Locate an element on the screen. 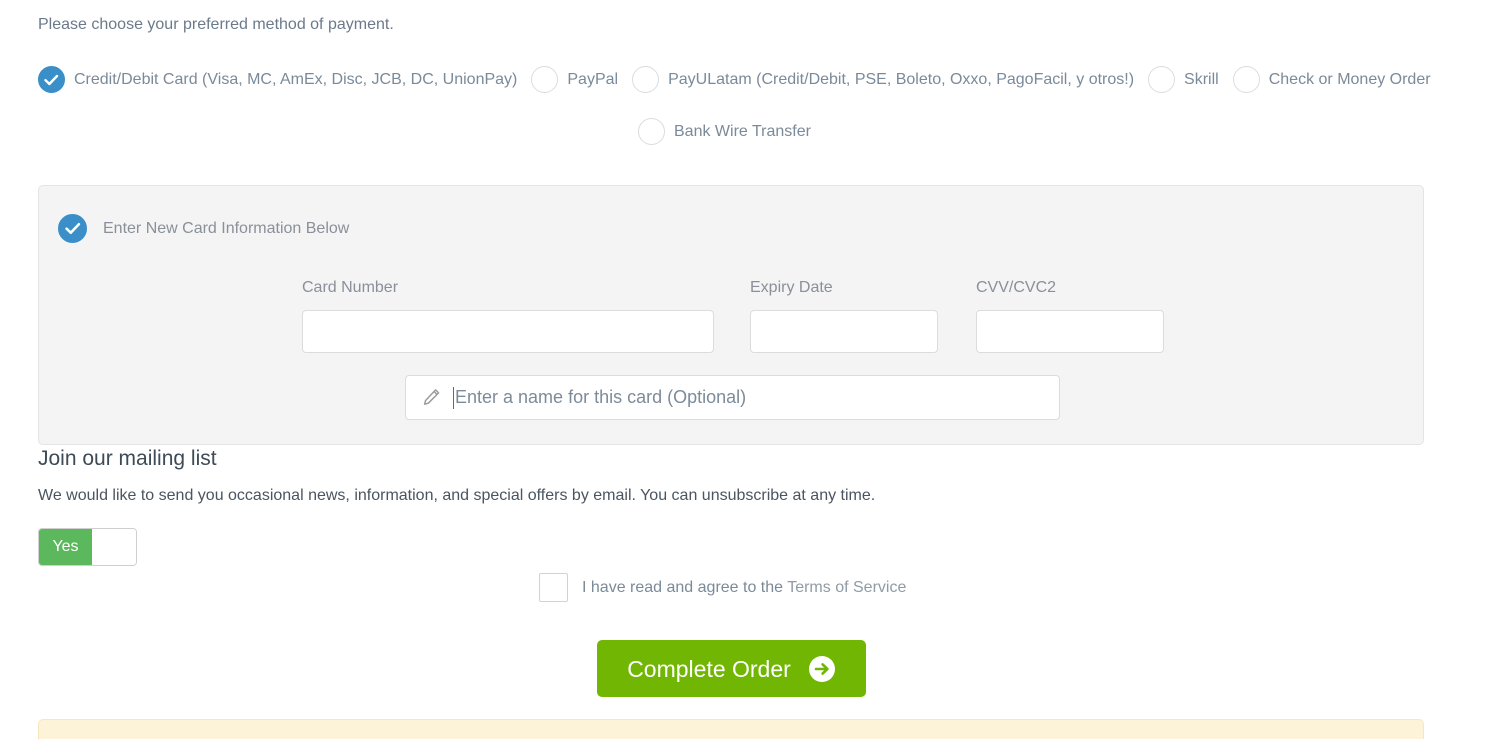  card-nickname-field is located at coordinates (732, 397).